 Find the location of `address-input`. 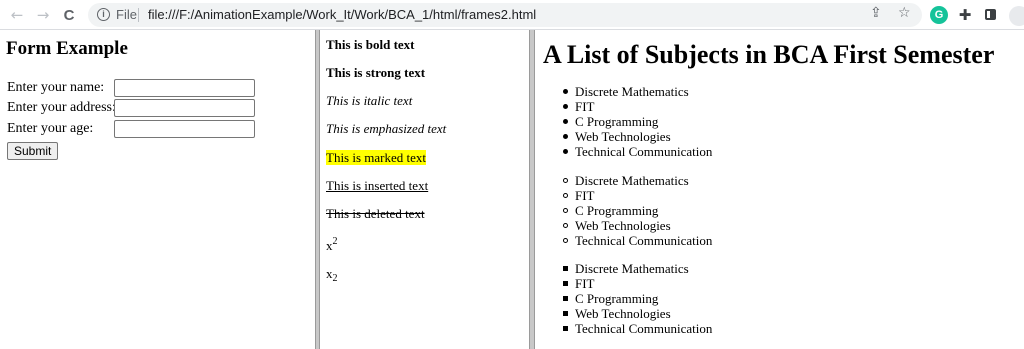

address-input is located at coordinates (184, 108).